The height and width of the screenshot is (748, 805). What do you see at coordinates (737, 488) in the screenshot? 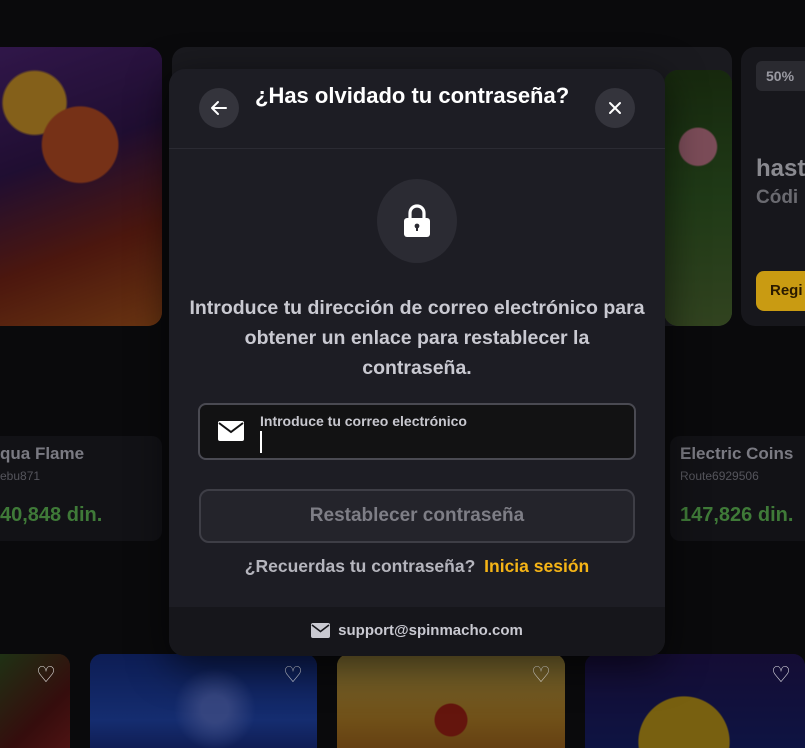
I see `game-win-card: Electric Coins Route6929506 147,826 din.` at bounding box center [737, 488].